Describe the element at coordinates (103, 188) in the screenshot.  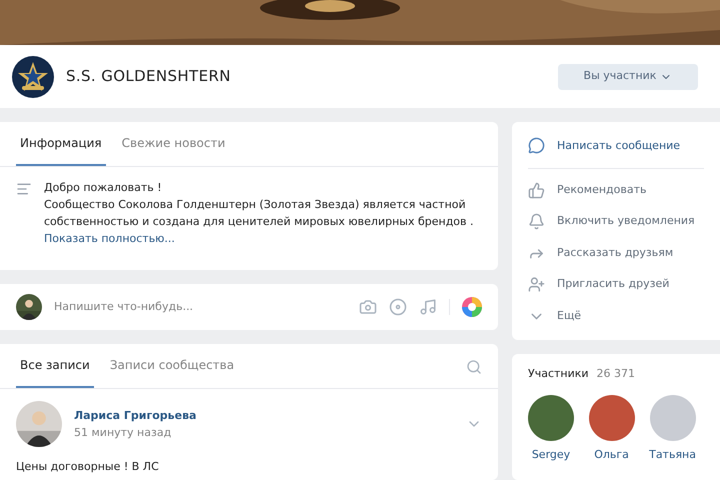
I see `description-text: Добро пожаловать !` at that location.